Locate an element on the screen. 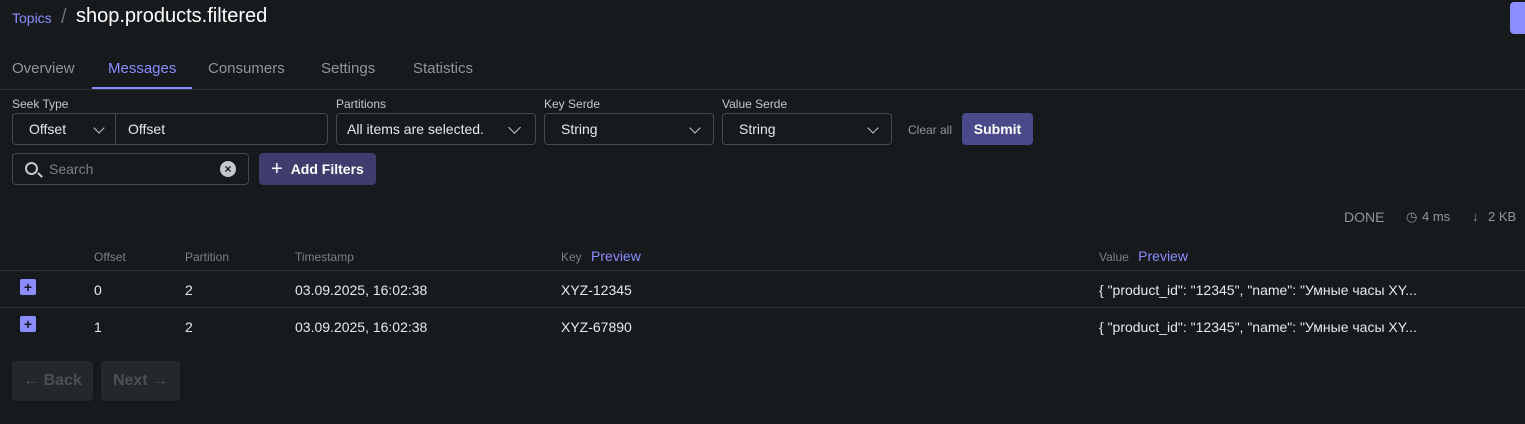  partitions-value: All items are selected. is located at coordinates (415, 129).